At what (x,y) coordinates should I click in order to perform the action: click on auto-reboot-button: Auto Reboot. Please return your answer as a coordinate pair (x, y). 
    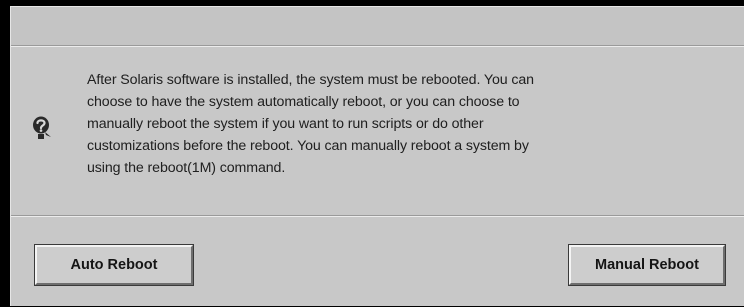
    Looking at the image, I should click on (114, 265).